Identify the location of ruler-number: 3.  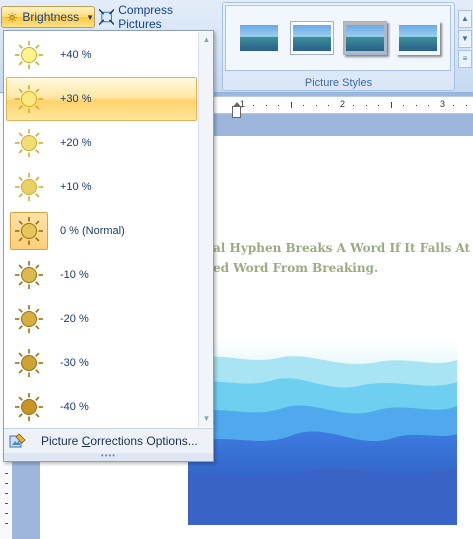
(443, 104).